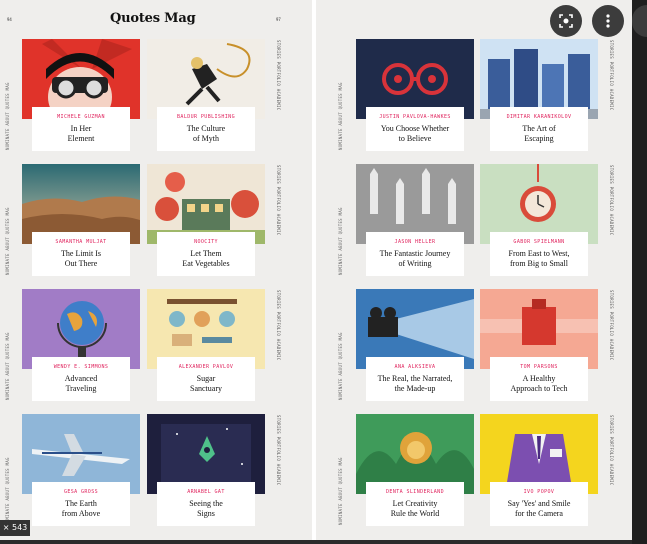  Describe the element at coordinates (539, 513) in the screenshot. I see `card-title-line2: for the Camera` at that location.